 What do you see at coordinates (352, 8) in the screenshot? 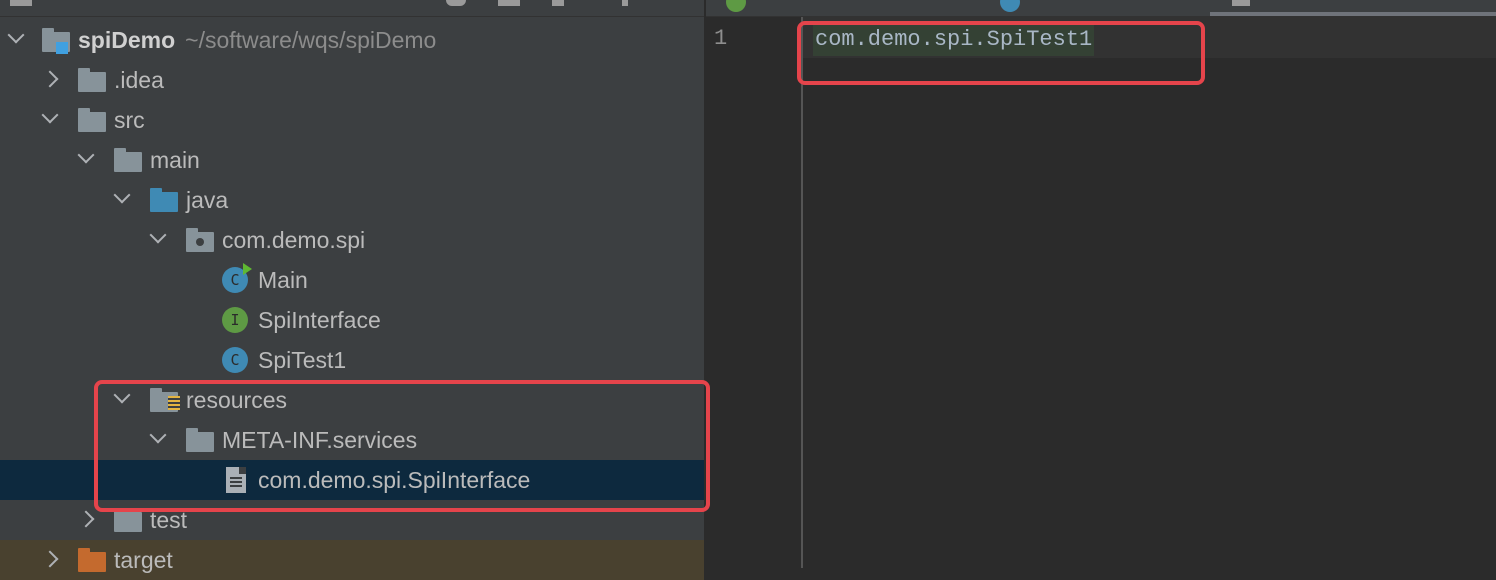
I see `project-toolbar` at bounding box center [352, 8].